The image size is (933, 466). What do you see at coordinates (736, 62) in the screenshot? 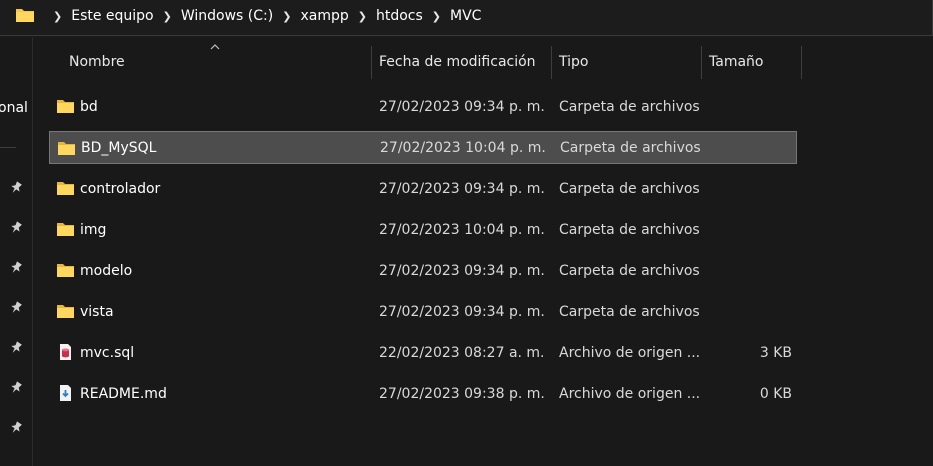
I see `column-header-size: Tamaño` at bounding box center [736, 62].